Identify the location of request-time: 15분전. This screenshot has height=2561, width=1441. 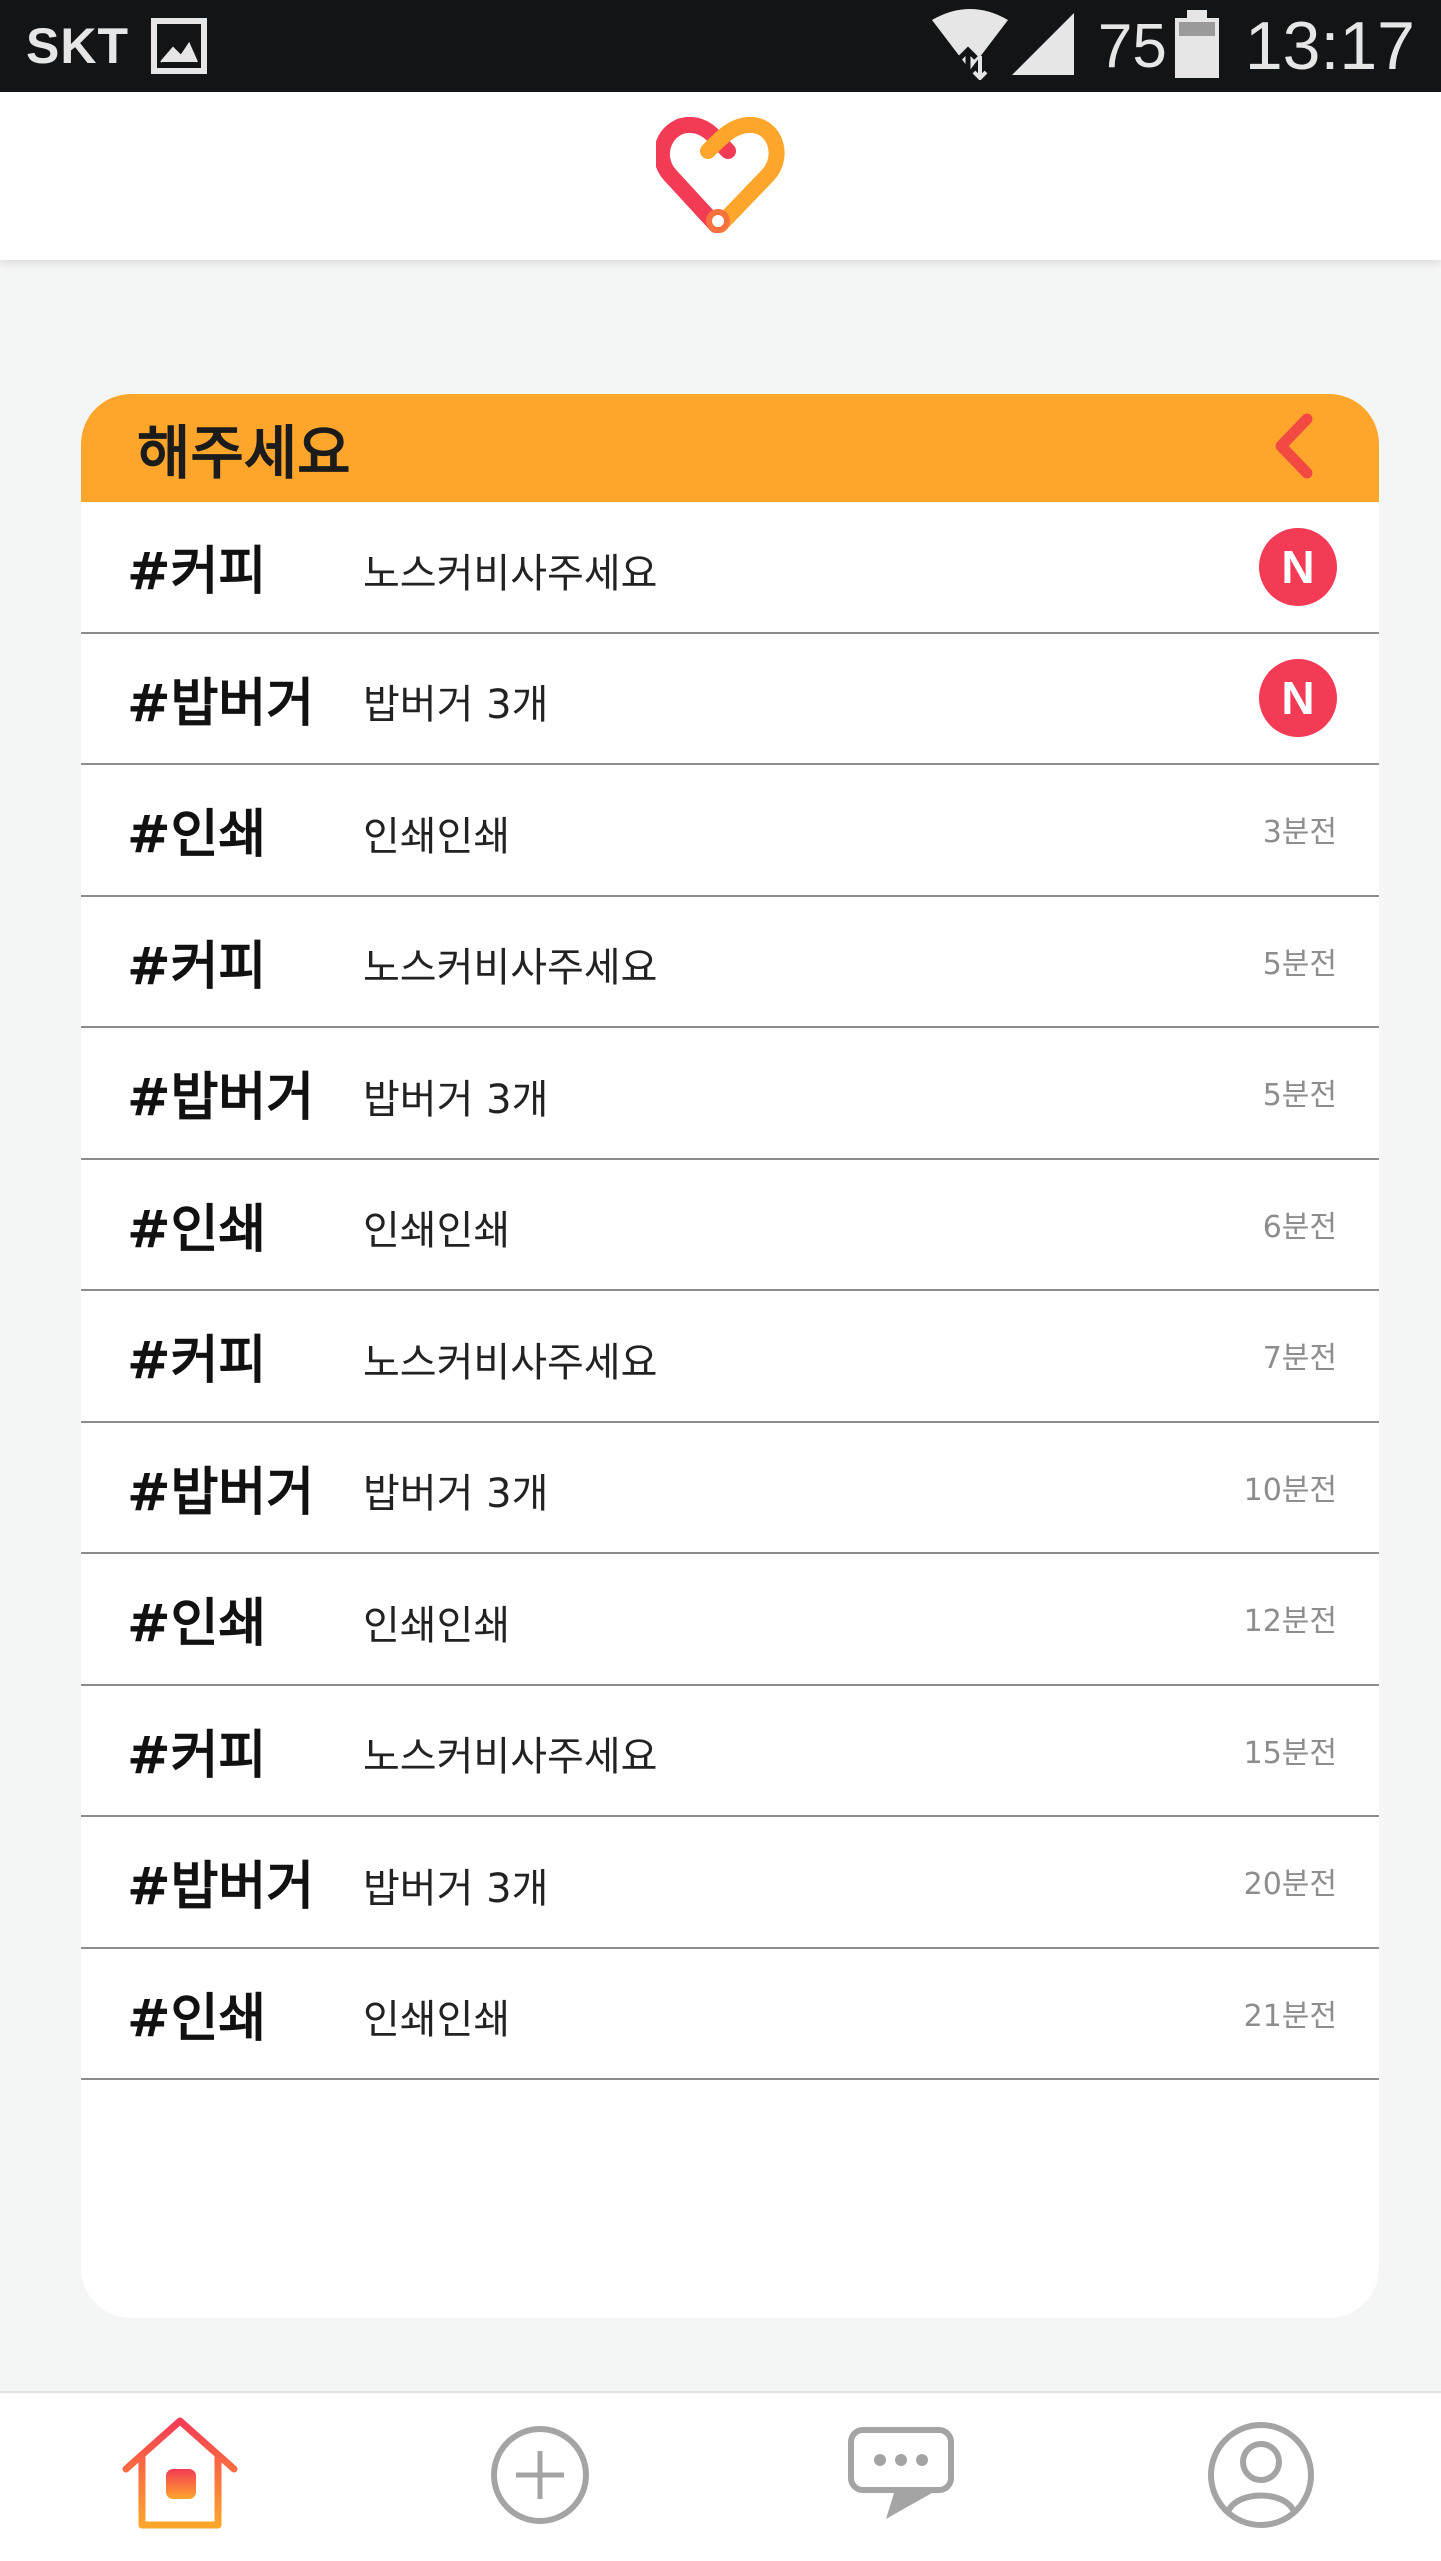
(1290, 1753).